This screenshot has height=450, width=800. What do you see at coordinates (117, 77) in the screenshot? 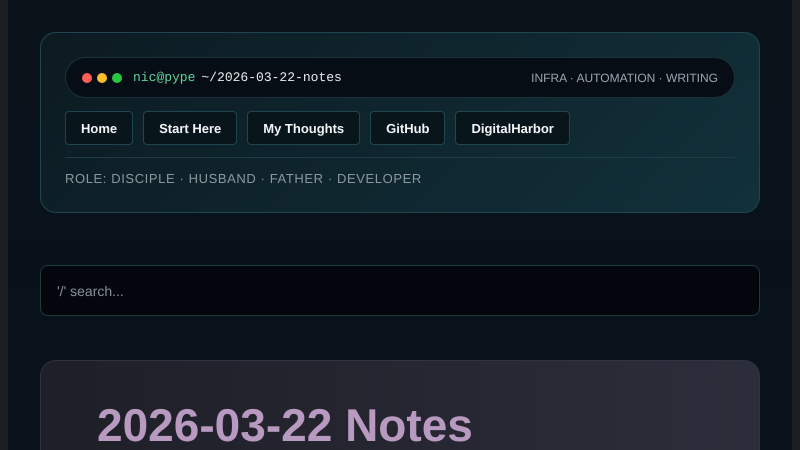
I see `maximize-dot-icon` at bounding box center [117, 77].